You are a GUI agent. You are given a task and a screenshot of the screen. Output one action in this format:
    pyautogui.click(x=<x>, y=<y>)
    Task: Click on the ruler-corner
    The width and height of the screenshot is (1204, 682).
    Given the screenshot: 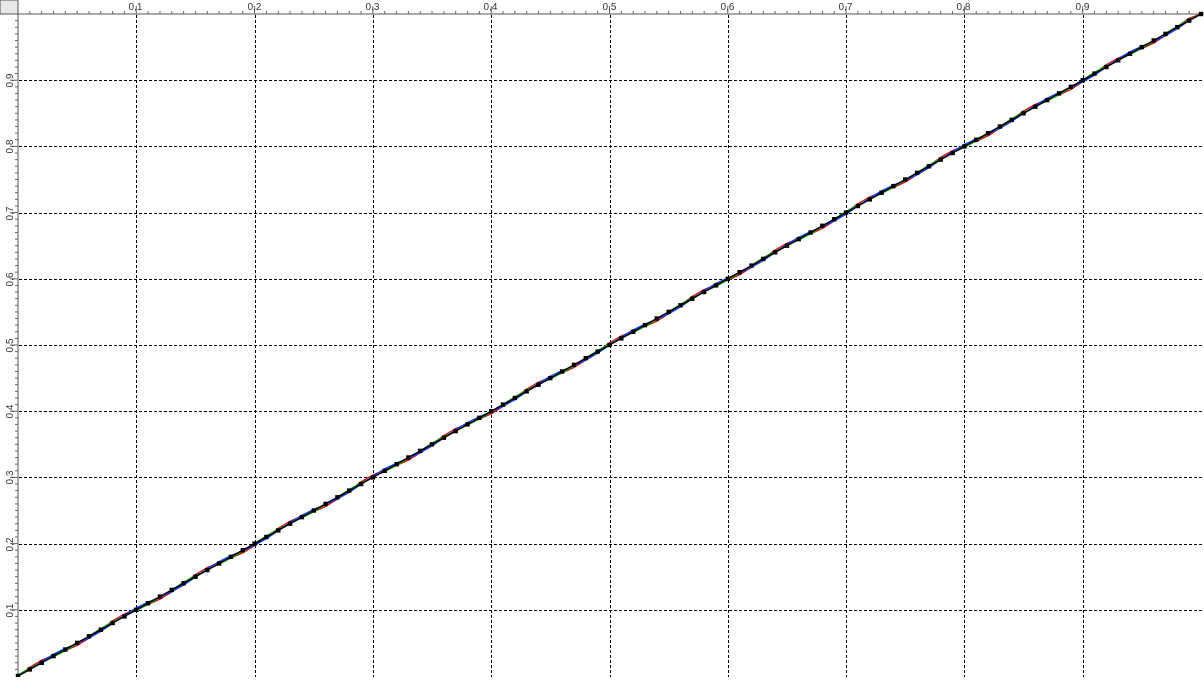 What is the action you would take?
    pyautogui.click(x=9, y=7)
    